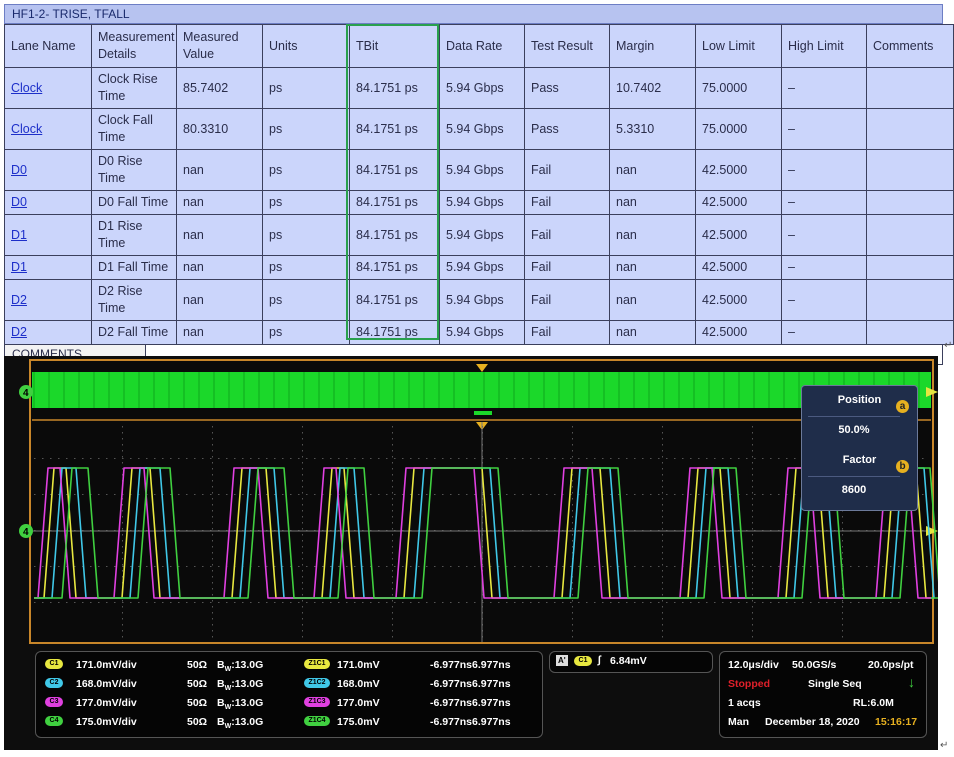  What do you see at coordinates (134, 300) in the screenshot?
I see `detail-cell: D2 Rise Time` at bounding box center [134, 300].